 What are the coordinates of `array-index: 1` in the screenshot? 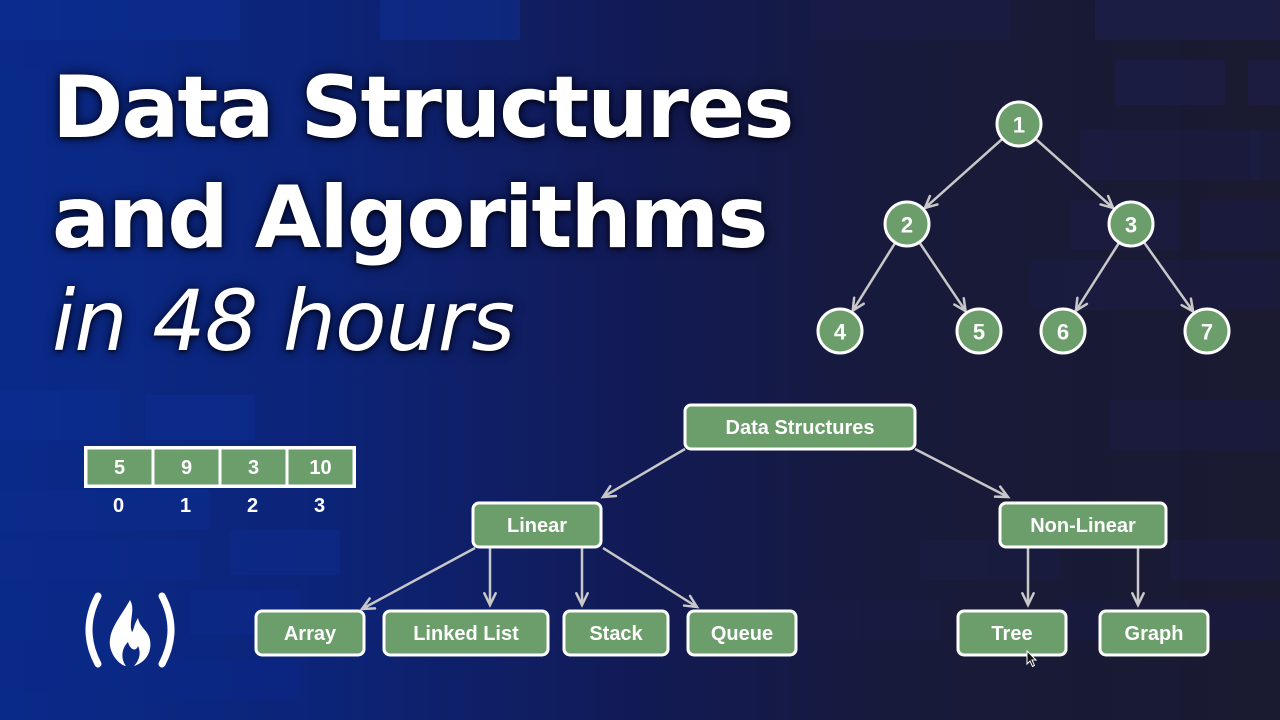 It's located at (185, 506).